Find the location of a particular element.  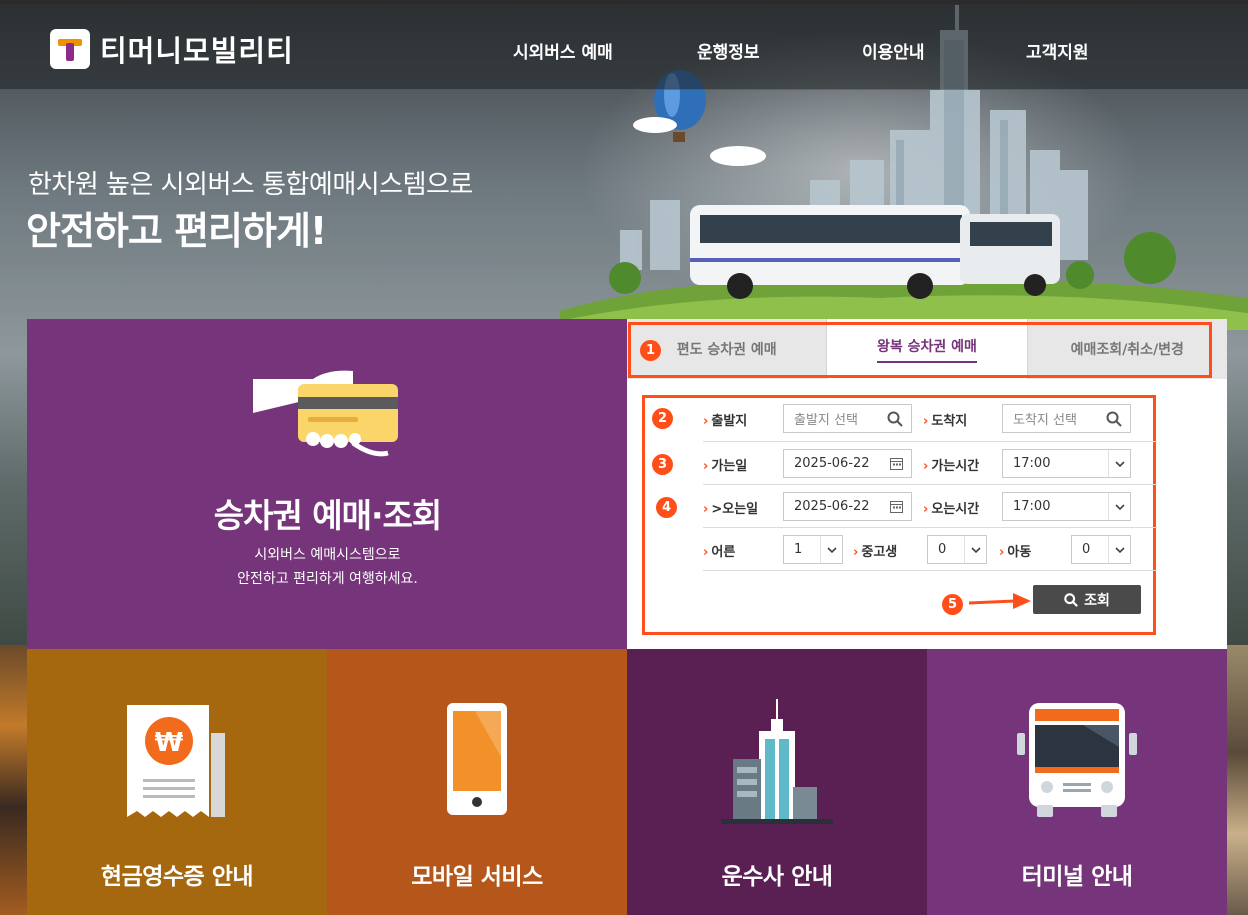

bus-front-icon is located at coordinates (1077, 760).